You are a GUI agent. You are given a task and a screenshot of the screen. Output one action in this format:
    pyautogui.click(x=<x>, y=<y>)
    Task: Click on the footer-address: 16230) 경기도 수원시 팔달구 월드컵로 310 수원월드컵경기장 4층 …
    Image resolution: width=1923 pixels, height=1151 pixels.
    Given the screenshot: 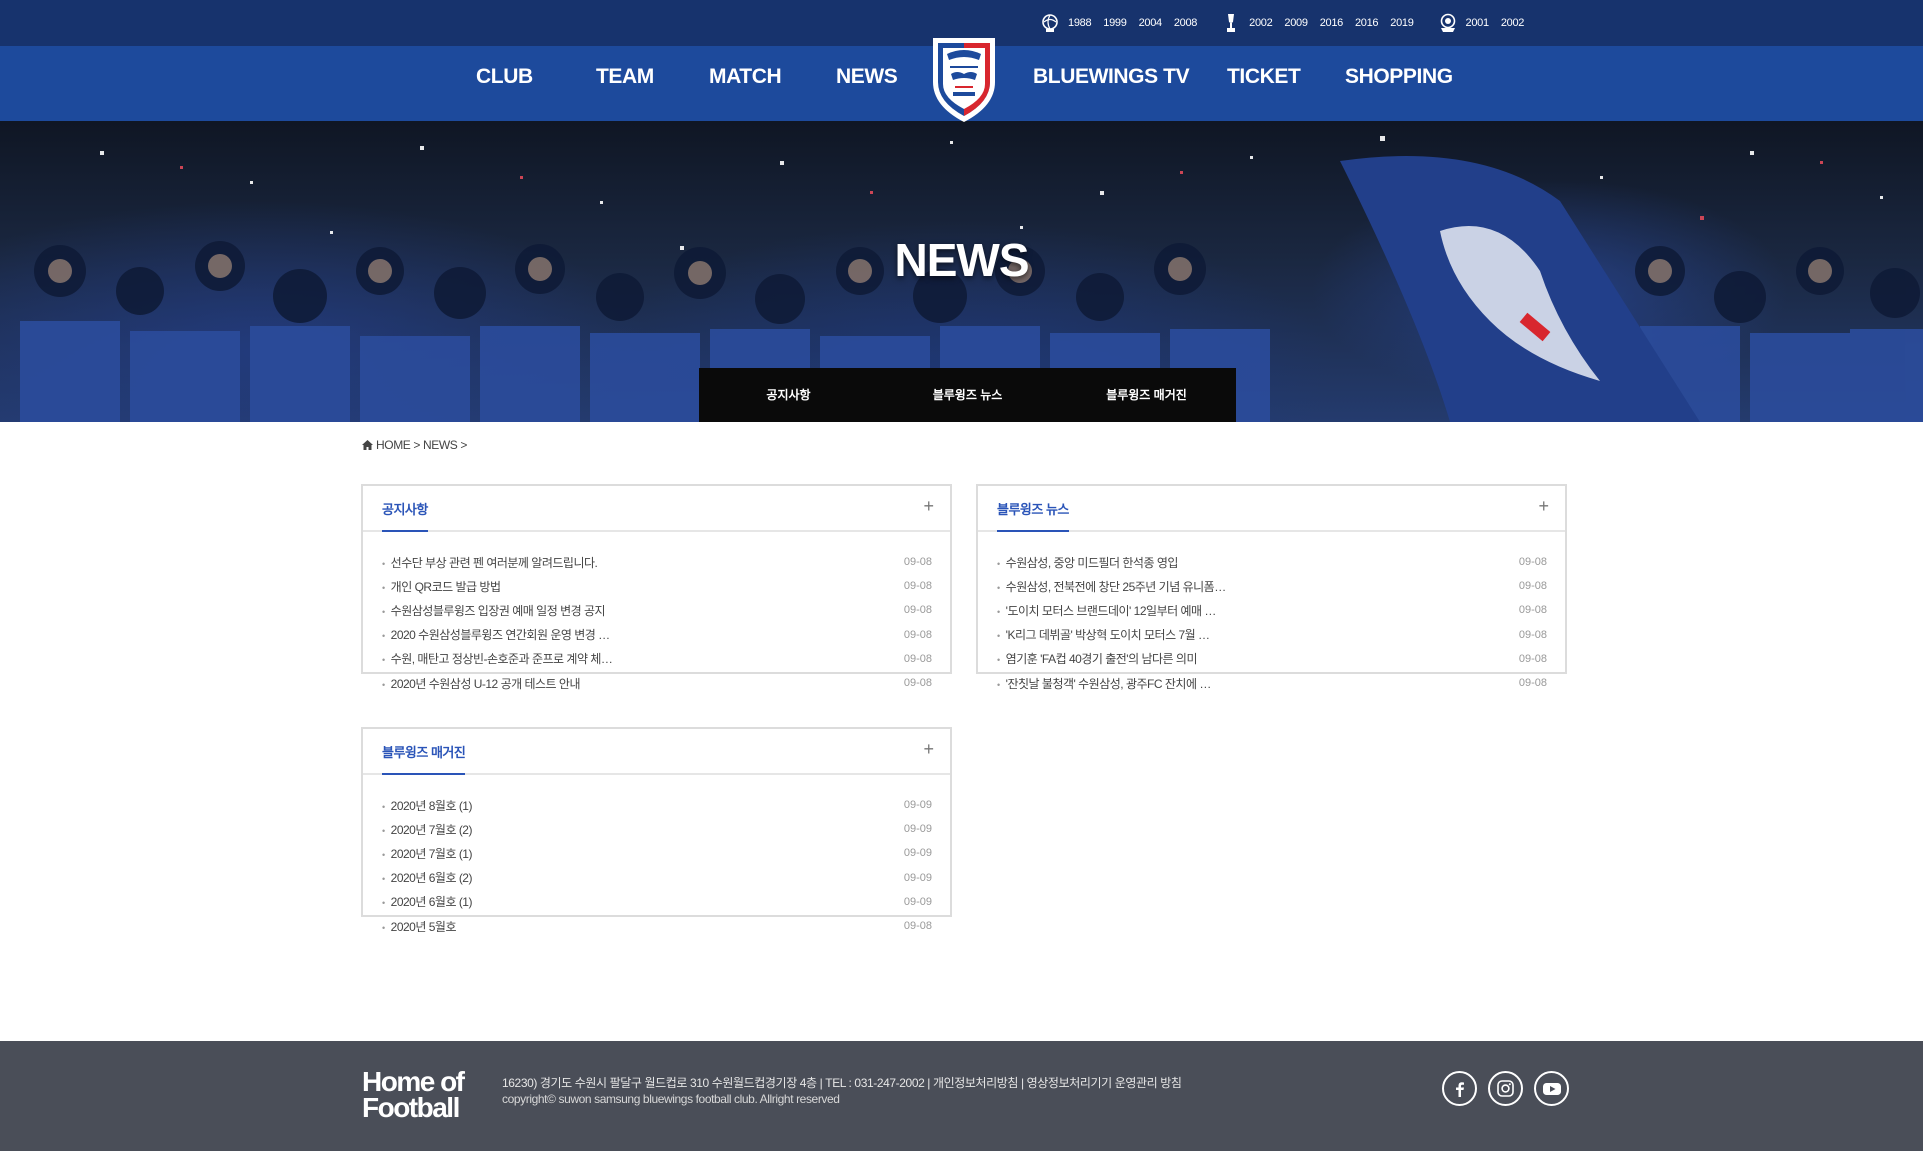 What is the action you would take?
    pyautogui.click(x=842, y=1083)
    